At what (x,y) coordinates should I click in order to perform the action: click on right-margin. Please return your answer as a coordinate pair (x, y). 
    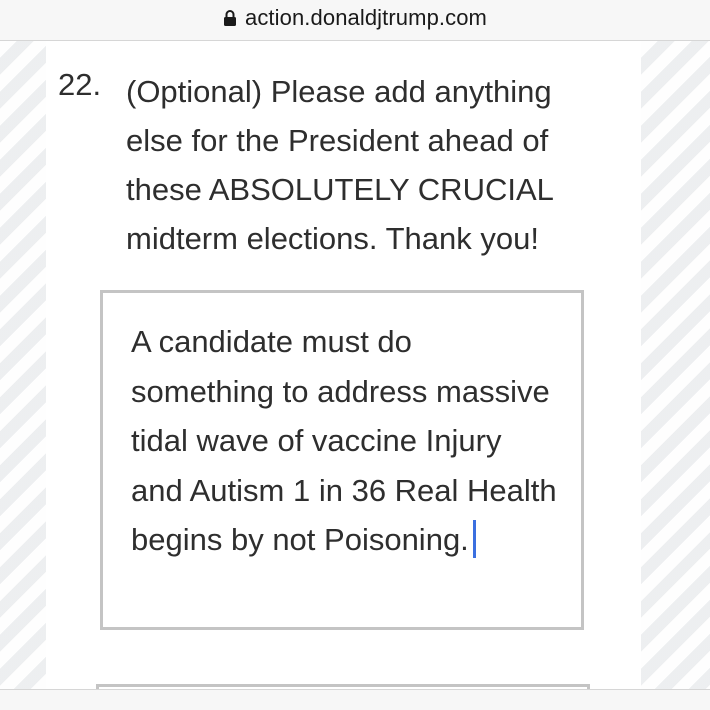
    Looking at the image, I should click on (675, 365).